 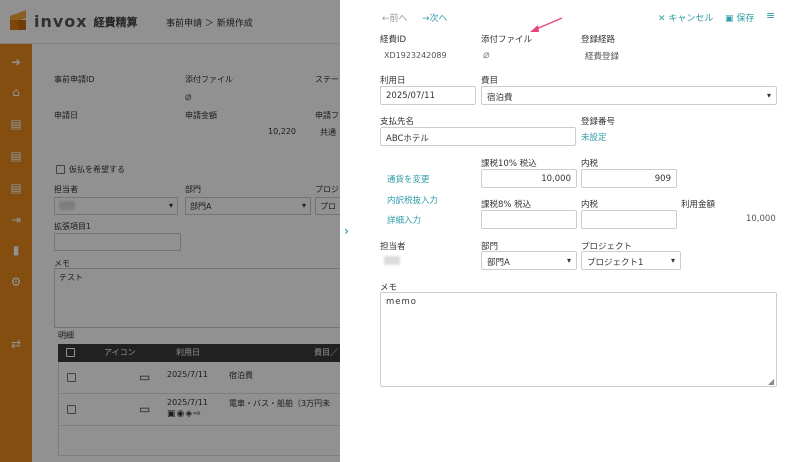 I want to click on expense-id-label: 経費ID, so click(x=393, y=40).